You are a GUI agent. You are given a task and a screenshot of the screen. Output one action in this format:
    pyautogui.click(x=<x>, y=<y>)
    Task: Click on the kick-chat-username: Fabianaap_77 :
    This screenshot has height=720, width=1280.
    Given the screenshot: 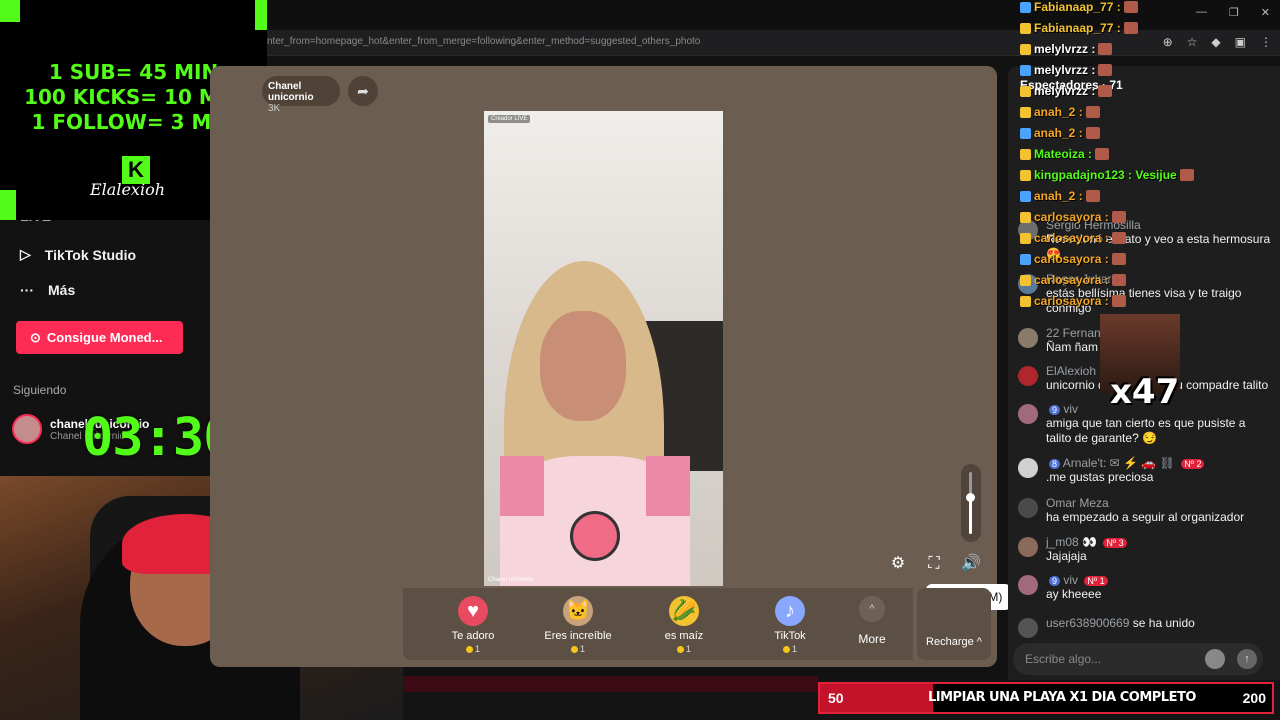 What is the action you would take?
    pyautogui.click(x=1077, y=7)
    